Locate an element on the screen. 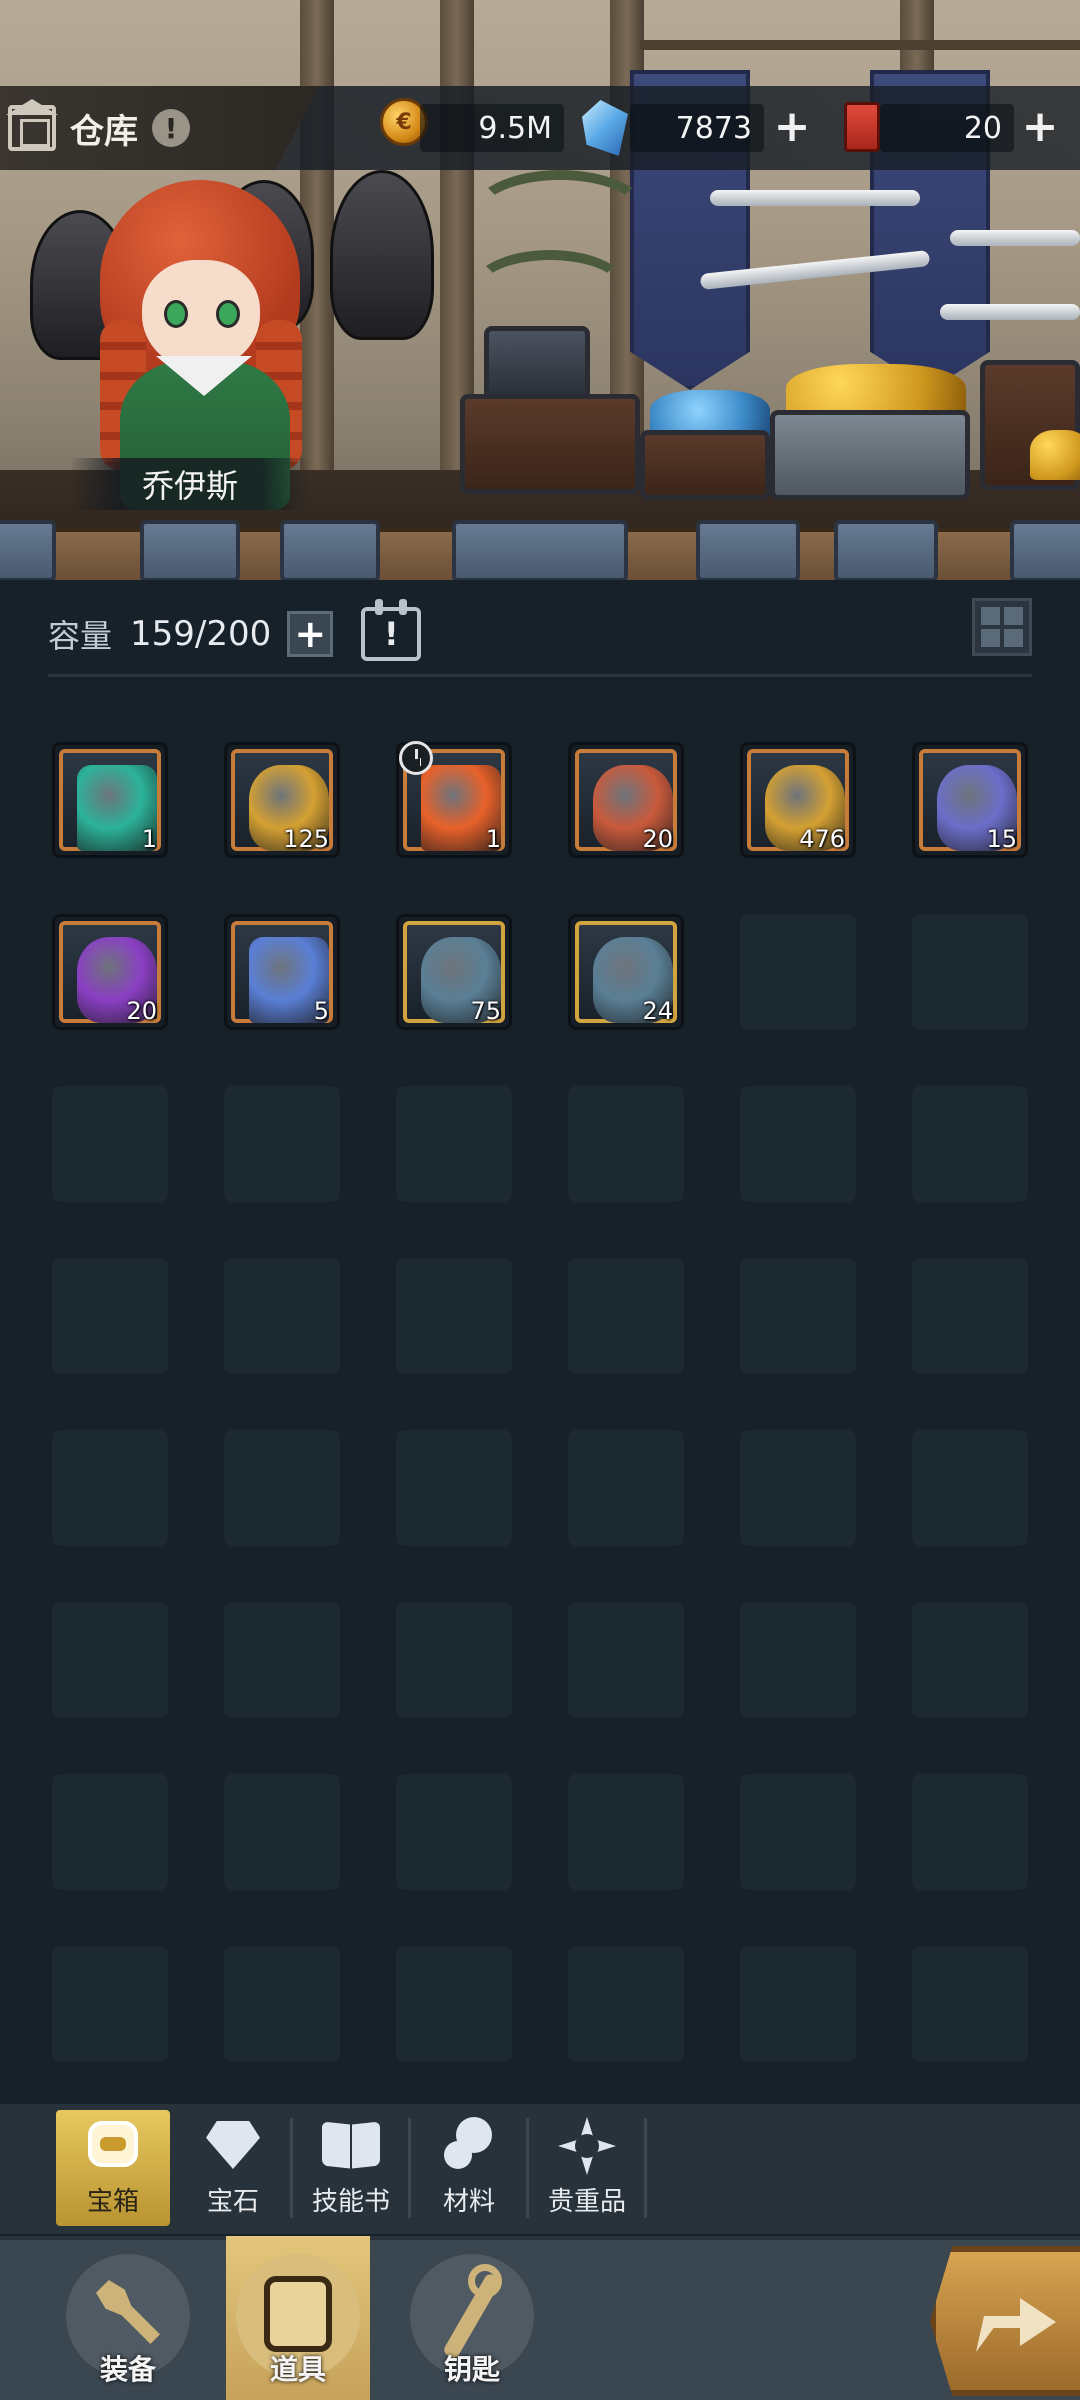 Image resolution: width=1080 pixels, height=2400 pixels. bow-prop is located at coordinates (560, 215).